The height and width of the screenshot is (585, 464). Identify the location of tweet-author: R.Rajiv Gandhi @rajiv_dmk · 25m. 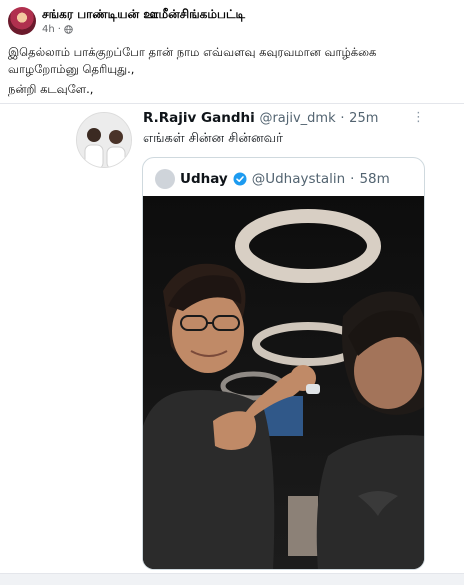
(261, 118).